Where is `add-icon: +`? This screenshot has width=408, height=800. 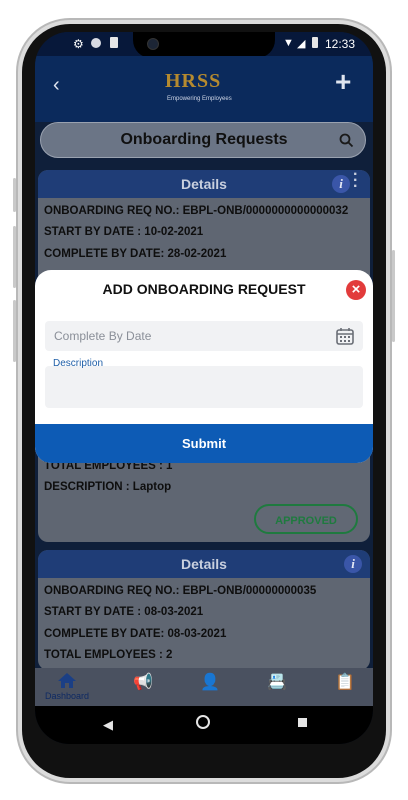 add-icon: + is located at coordinates (343, 82).